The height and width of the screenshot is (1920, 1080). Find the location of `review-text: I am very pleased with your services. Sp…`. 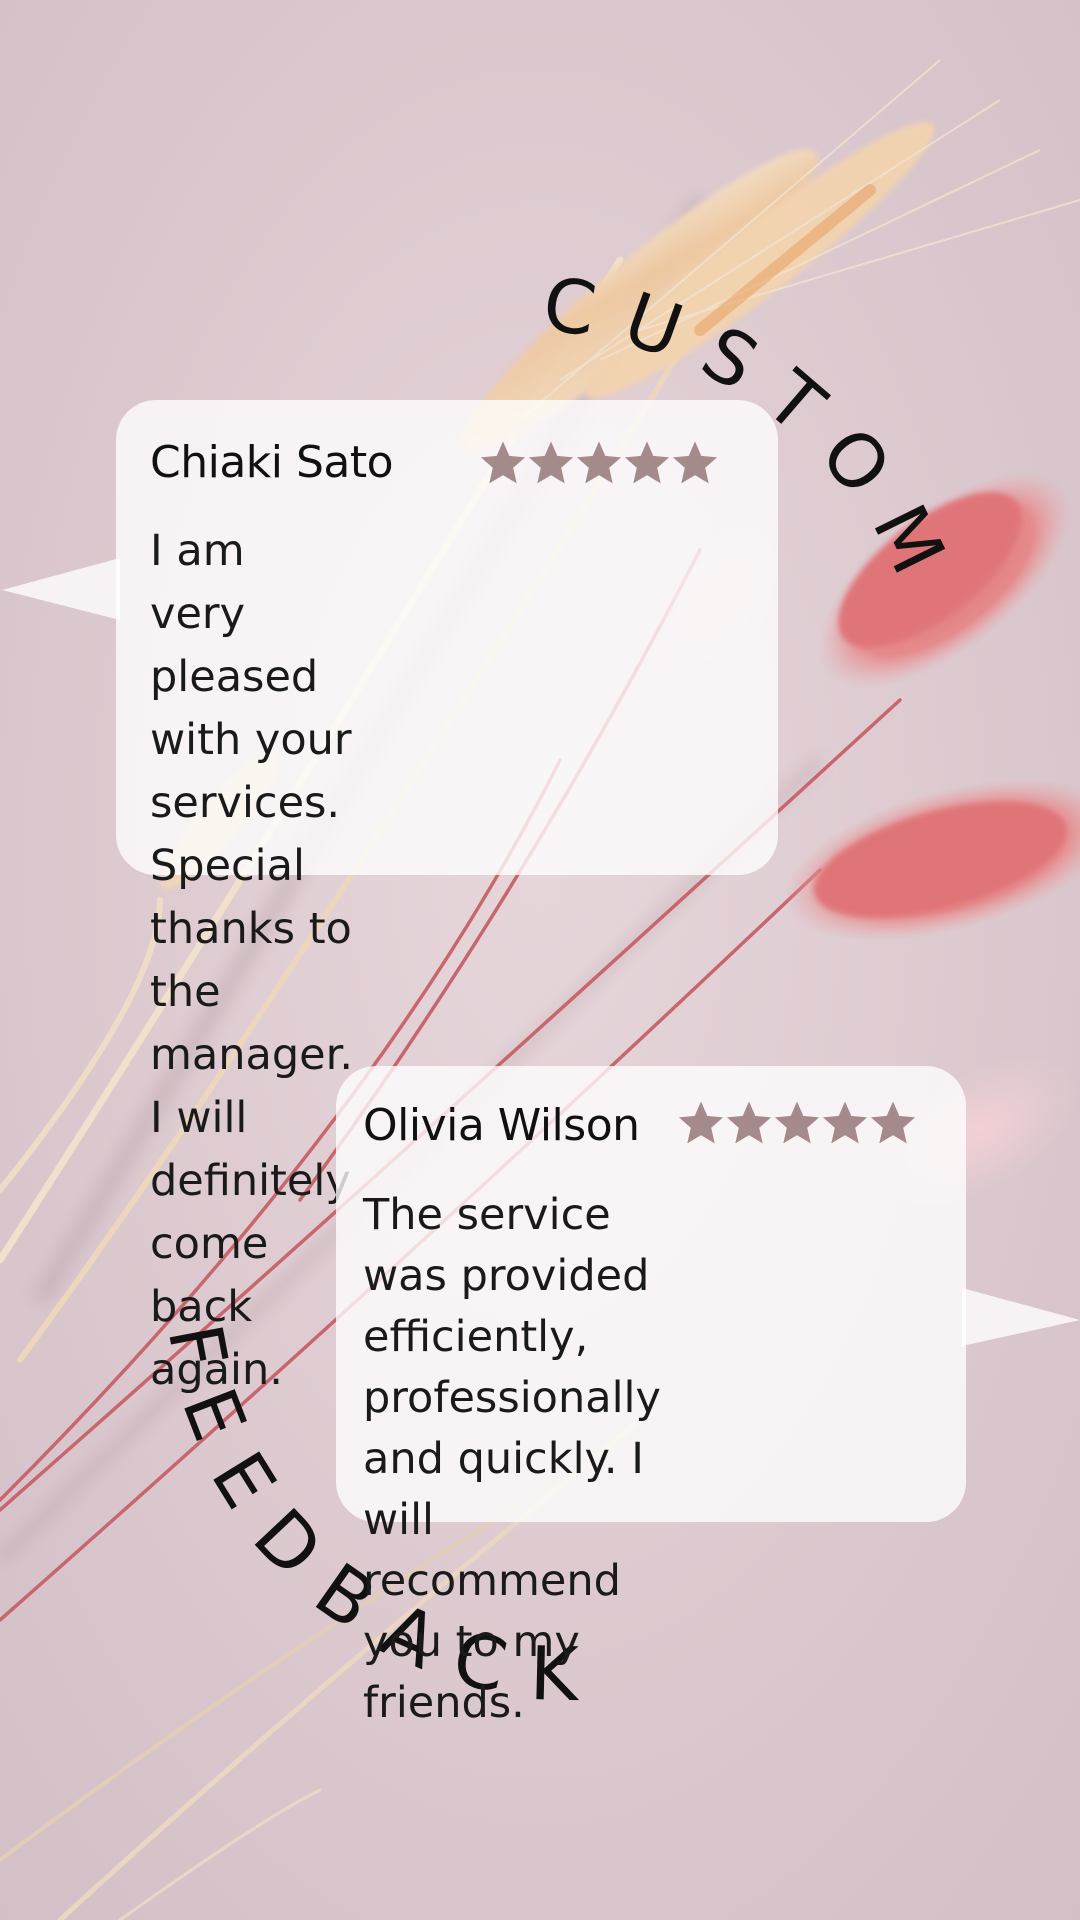

review-text: I am very pleased with your services. Sp… is located at coordinates (251, 960).